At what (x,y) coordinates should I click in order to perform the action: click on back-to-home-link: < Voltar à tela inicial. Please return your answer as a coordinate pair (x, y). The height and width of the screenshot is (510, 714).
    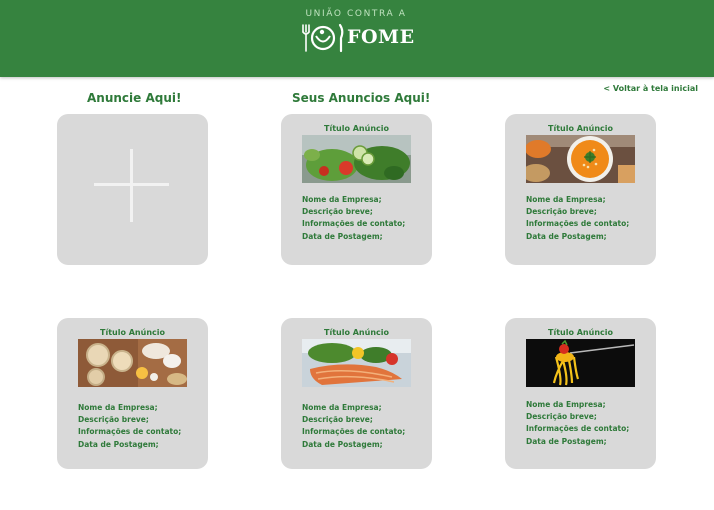
    Looking at the image, I should click on (650, 88).